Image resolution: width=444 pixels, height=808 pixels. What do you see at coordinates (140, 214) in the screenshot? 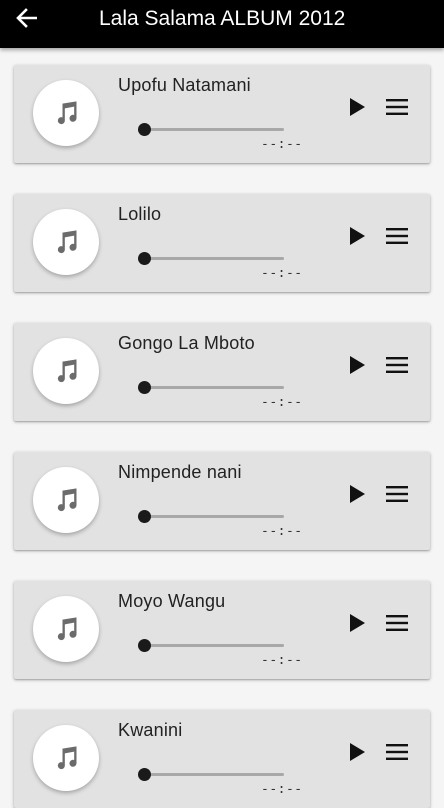
I see `song-title: Lolilo` at bounding box center [140, 214].